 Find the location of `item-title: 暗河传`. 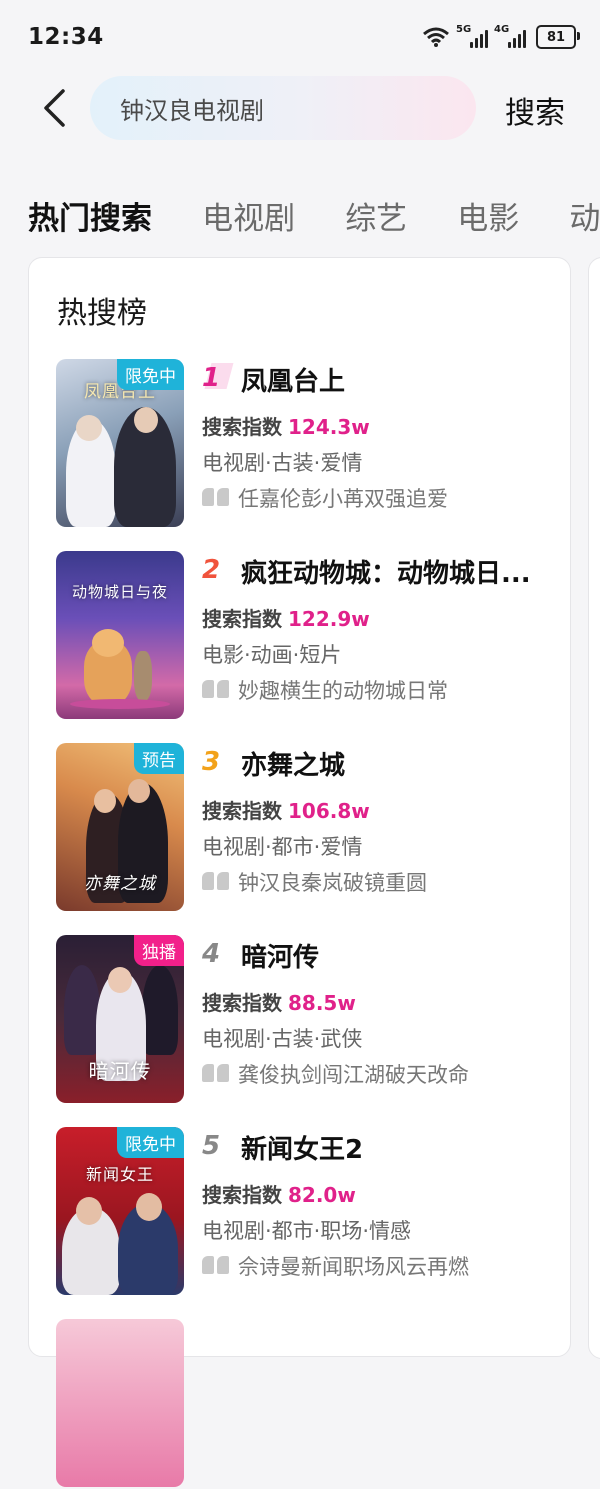

item-title: 暗河传 is located at coordinates (280, 958).